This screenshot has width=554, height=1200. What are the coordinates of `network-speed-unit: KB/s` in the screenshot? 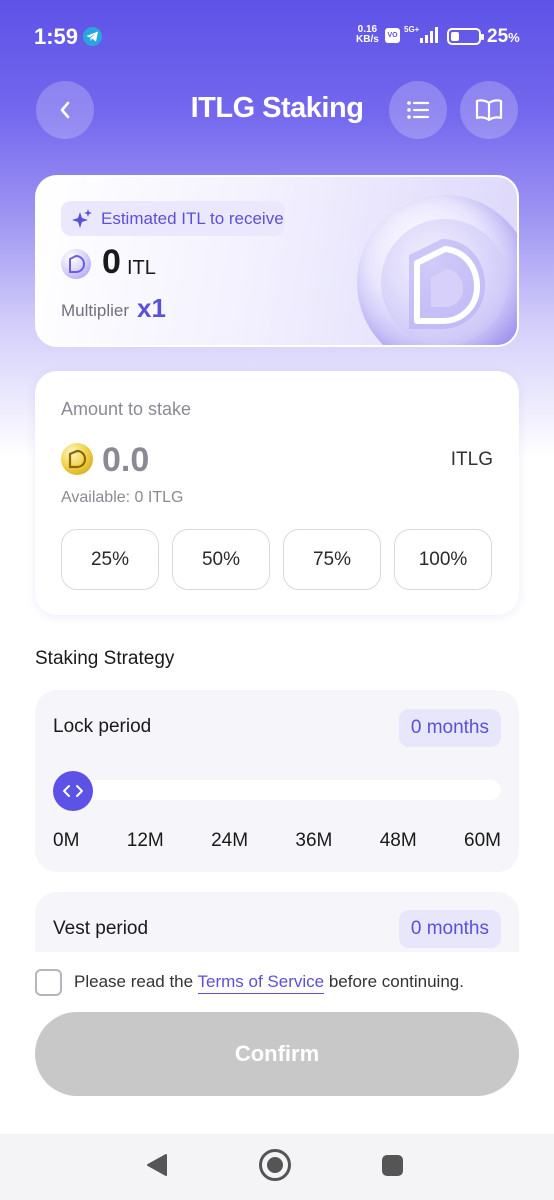 It's located at (367, 39).